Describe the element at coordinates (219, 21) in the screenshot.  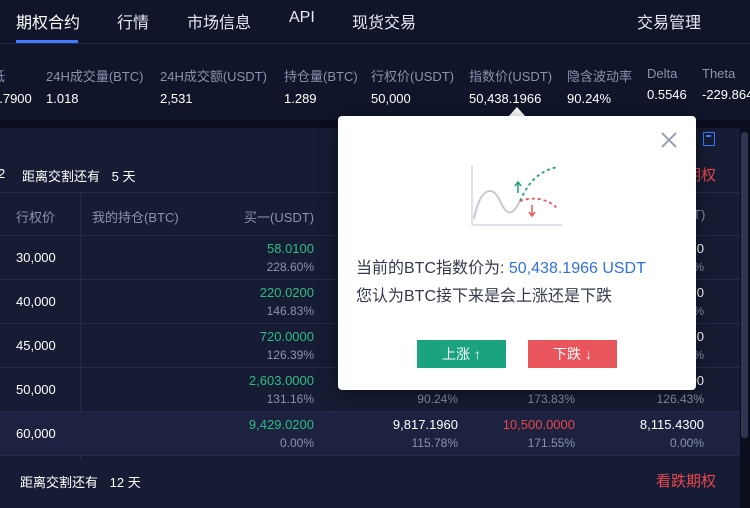
I see `nav-item-market-info: 市场信息` at that location.